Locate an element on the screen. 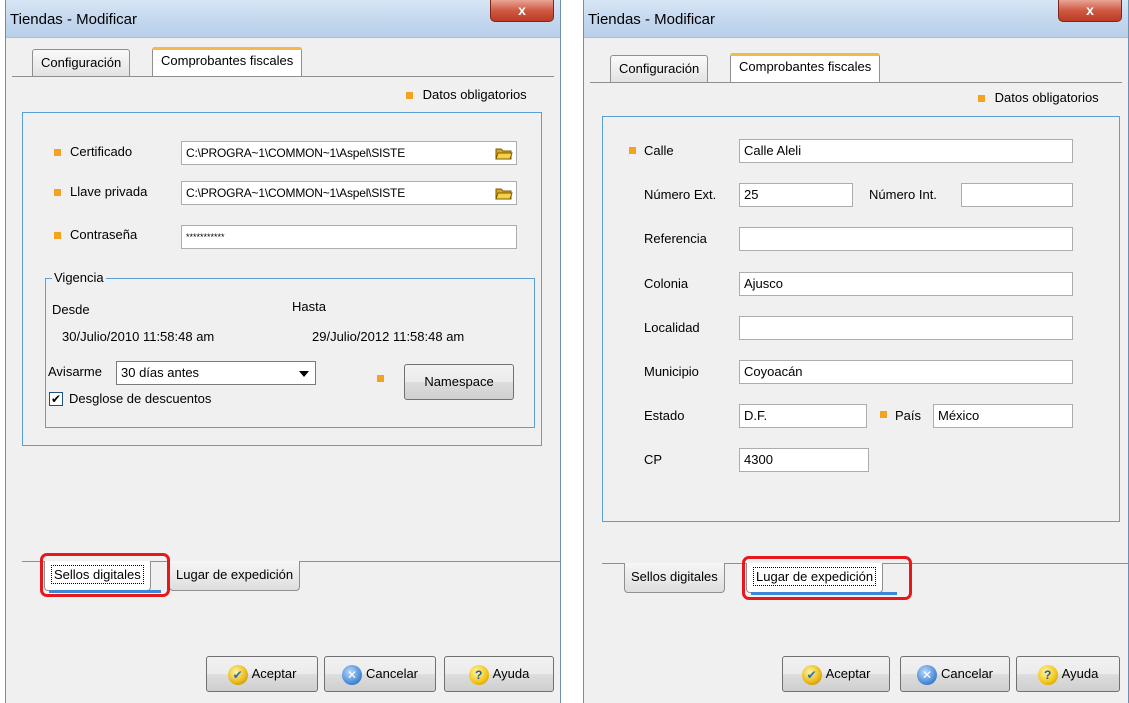  avisarme-dropdown: 30 días antes is located at coordinates (216, 373).